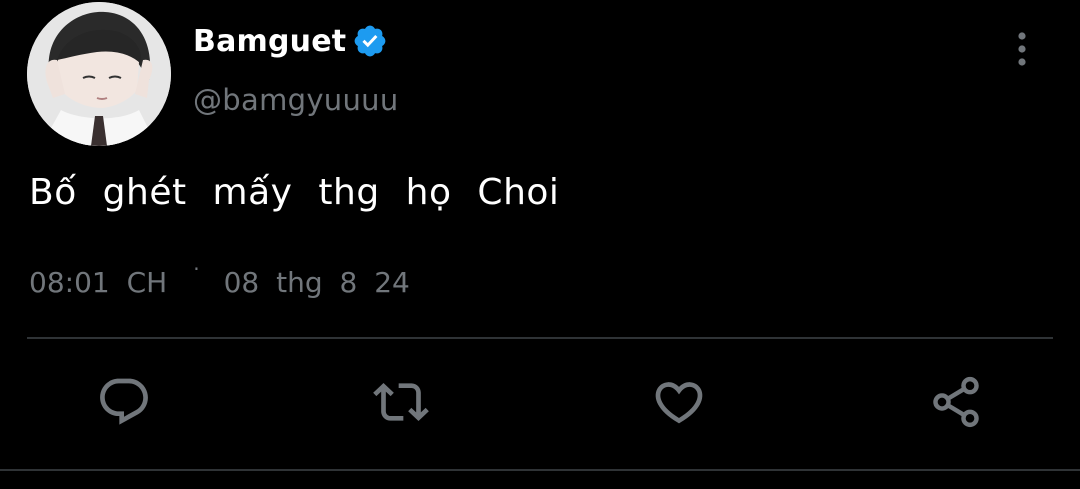  What do you see at coordinates (316, 282) in the screenshot?
I see `tweet-date: 08 thg 8 24` at bounding box center [316, 282].